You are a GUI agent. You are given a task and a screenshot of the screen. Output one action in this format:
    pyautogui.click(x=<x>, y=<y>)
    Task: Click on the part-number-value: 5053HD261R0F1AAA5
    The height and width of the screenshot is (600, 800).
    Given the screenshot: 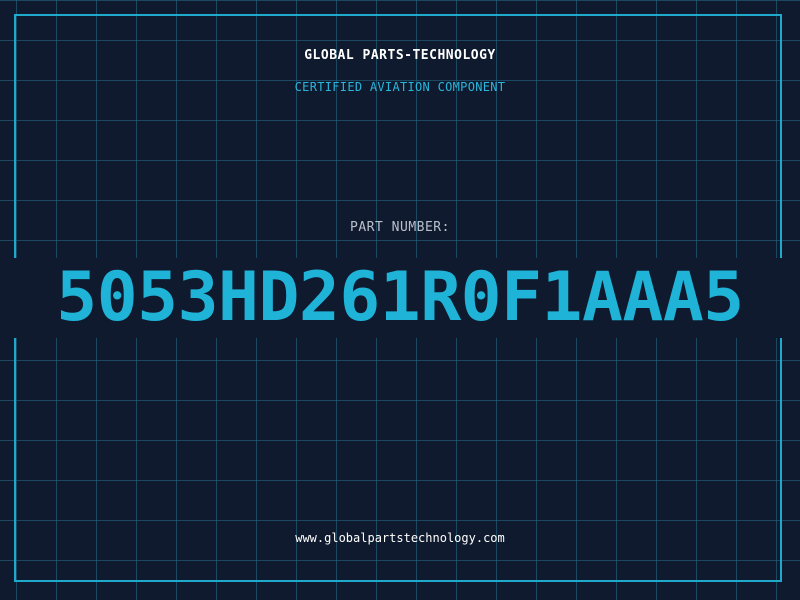 What is the action you would take?
    pyautogui.click(x=400, y=297)
    